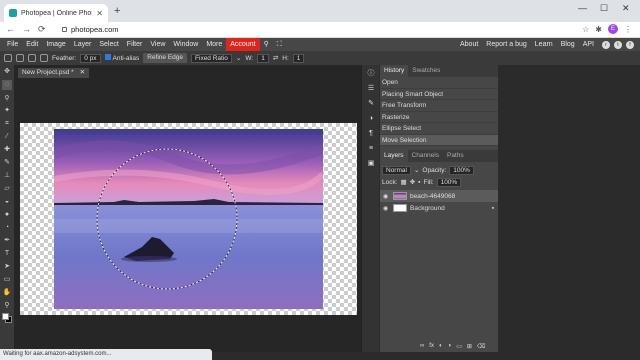 The height and width of the screenshot is (360, 640). What do you see at coordinates (165, 58) in the screenshot?
I see `refine-edge-button: Refine Edge` at bounding box center [165, 58].